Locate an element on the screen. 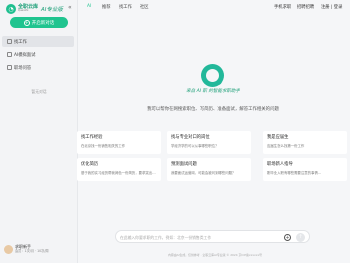 This screenshot has width=350, height=263. send-button: ↑ is located at coordinates (300, 237).